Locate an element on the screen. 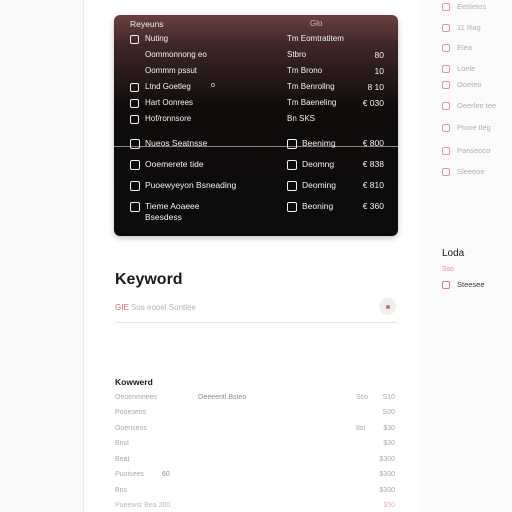 The width and height of the screenshot is (512, 512). row-name: Oommonnong eo is located at coordinates (176, 54).